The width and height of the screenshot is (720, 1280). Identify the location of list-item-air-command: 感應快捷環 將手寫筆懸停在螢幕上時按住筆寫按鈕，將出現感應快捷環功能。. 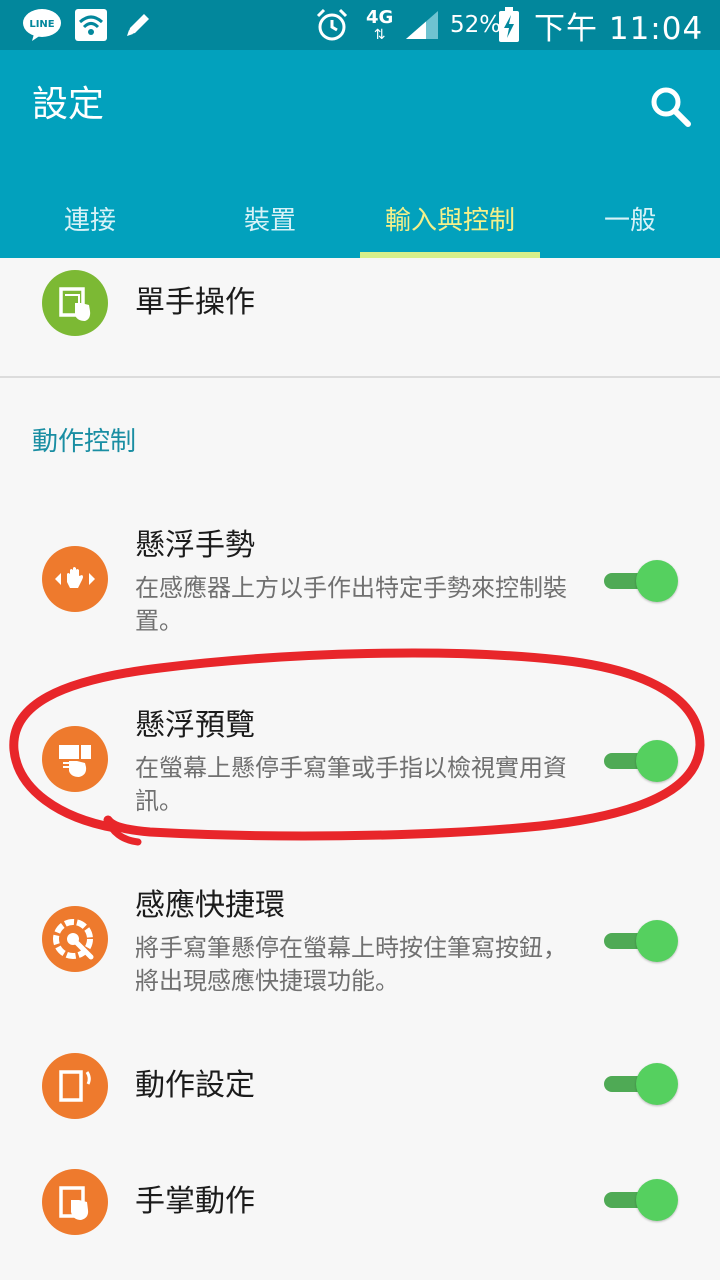
(360, 941).